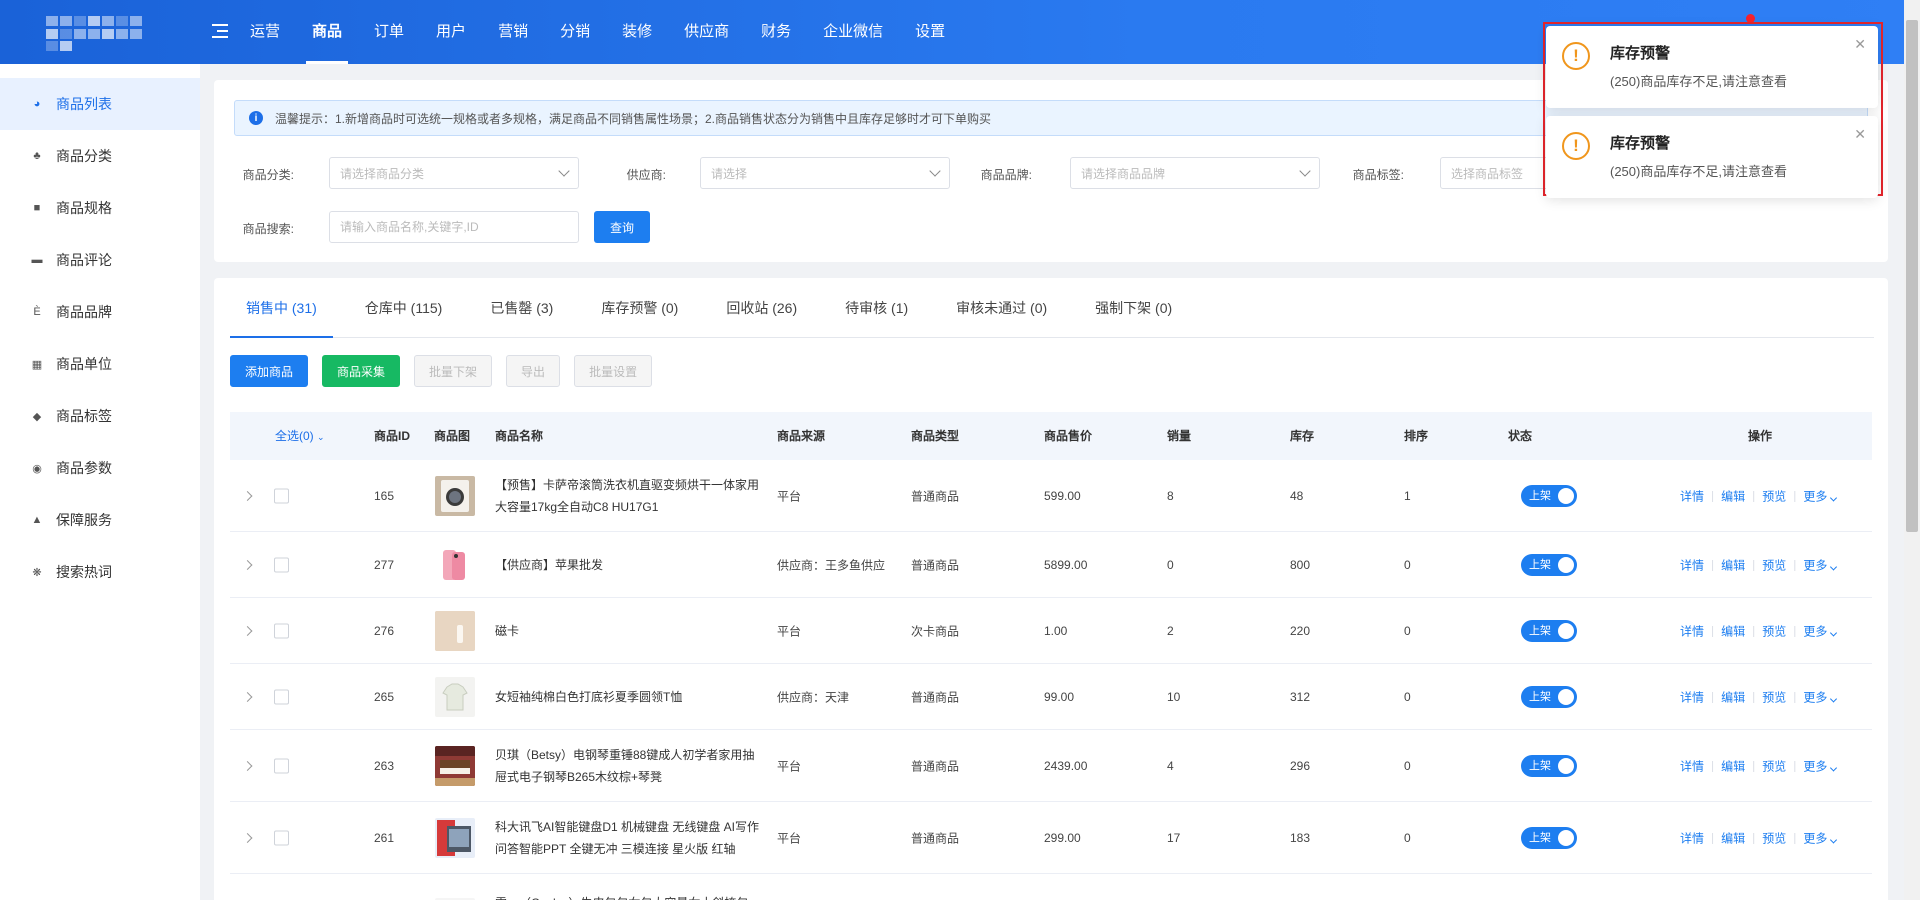 This screenshot has width=1920, height=900. What do you see at coordinates (1059, 696) in the screenshot?
I see `product-price: 99.00` at bounding box center [1059, 696].